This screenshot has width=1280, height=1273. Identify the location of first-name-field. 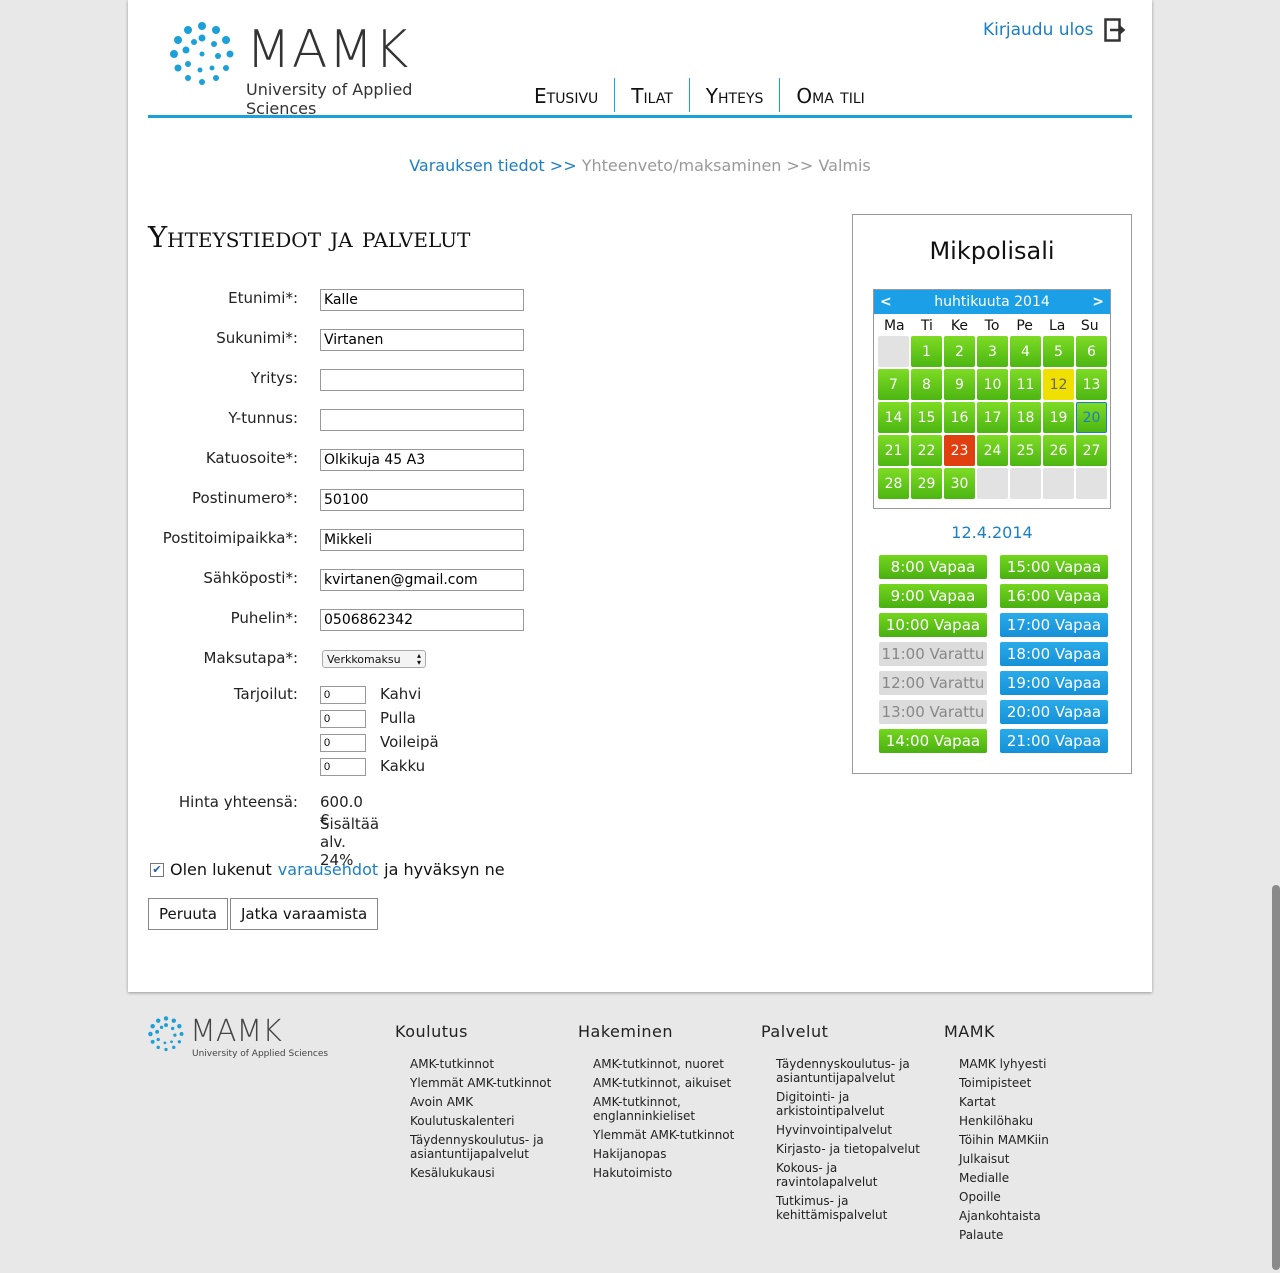
(422, 300).